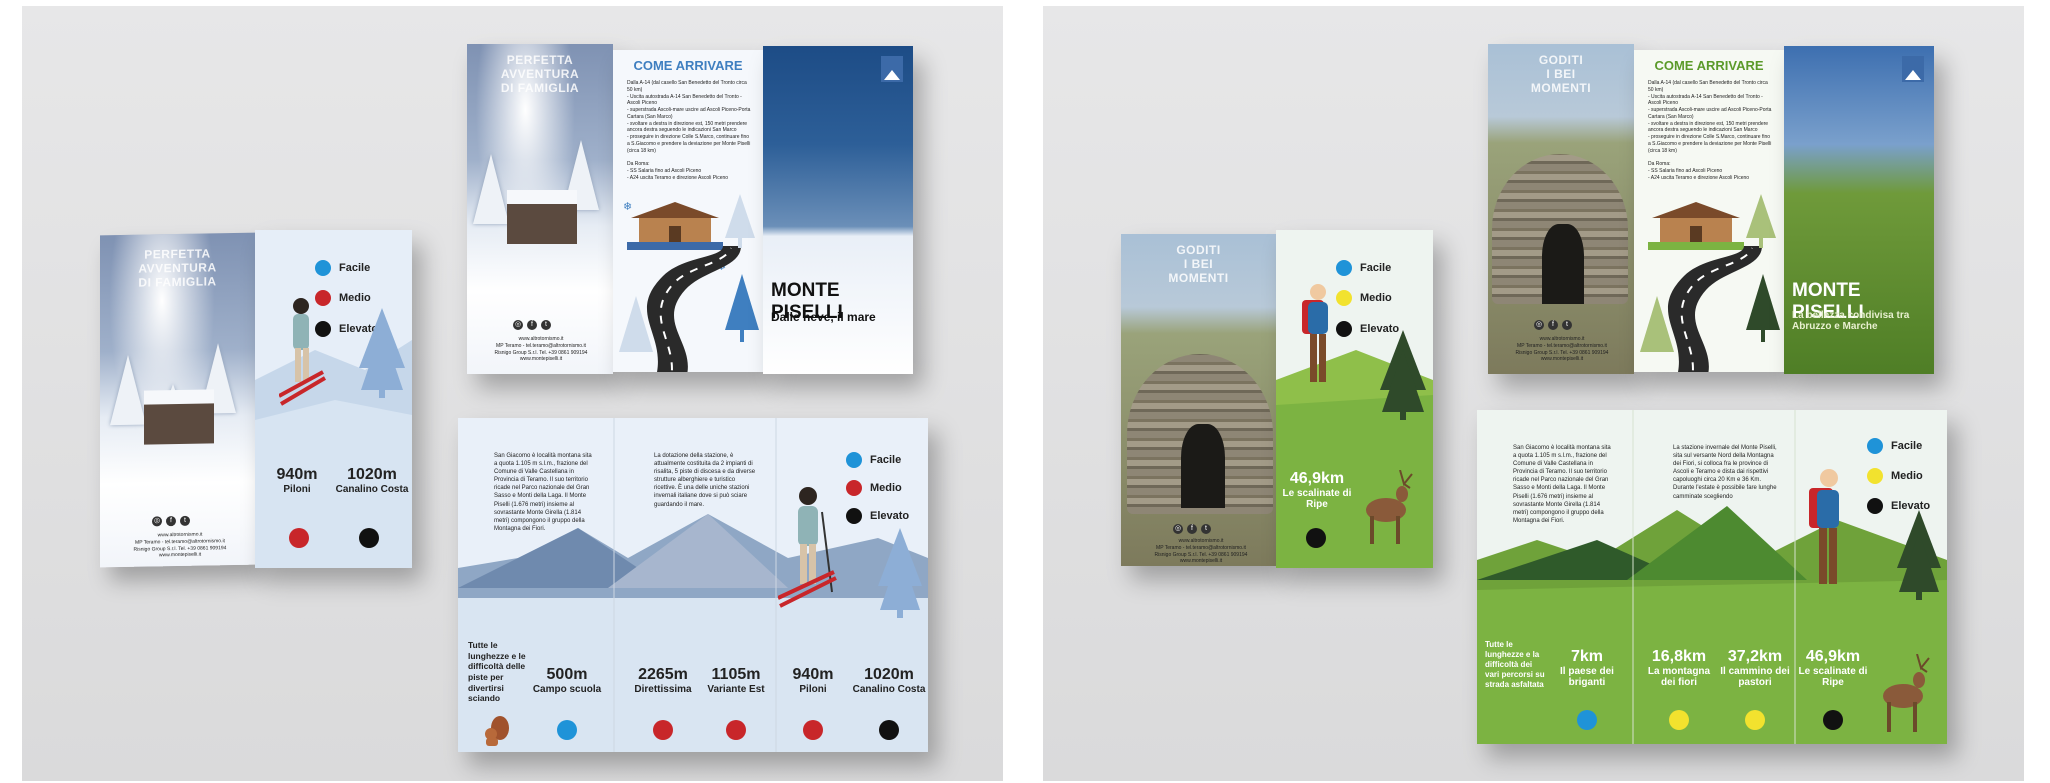 The height and width of the screenshot is (783, 2050). What do you see at coordinates (889, 730) in the screenshot?
I see `canalino-costa-dot` at bounding box center [889, 730].